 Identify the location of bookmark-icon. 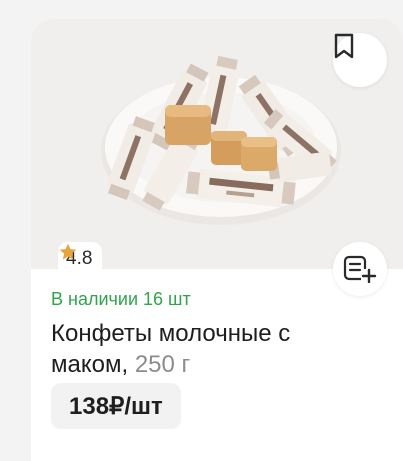
(344, 46).